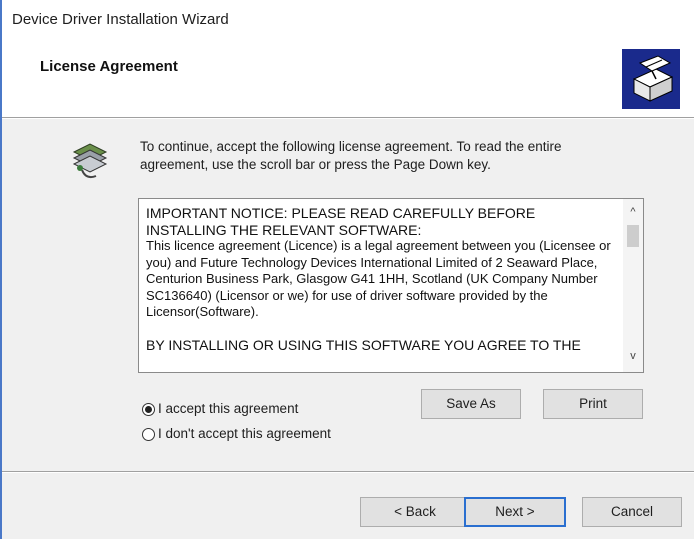  Describe the element at coordinates (471, 404) in the screenshot. I see `save-as-button: Save As` at that location.